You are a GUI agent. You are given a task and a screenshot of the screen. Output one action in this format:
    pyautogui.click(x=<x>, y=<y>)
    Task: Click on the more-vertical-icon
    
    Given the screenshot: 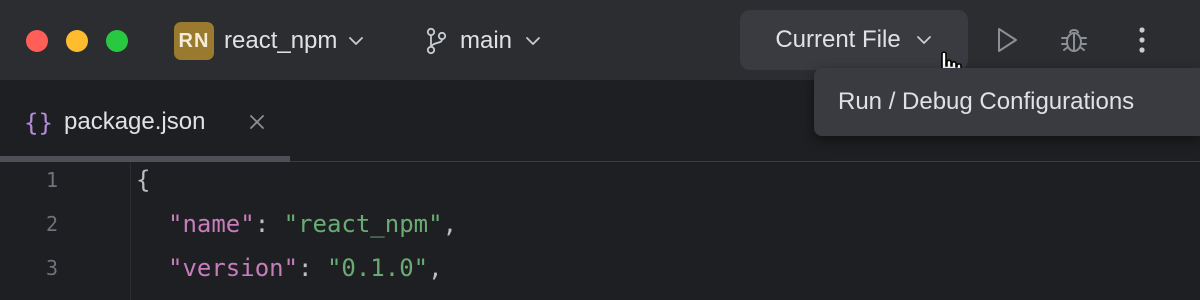 What is the action you would take?
    pyautogui.click(x=1144, y=40)
    